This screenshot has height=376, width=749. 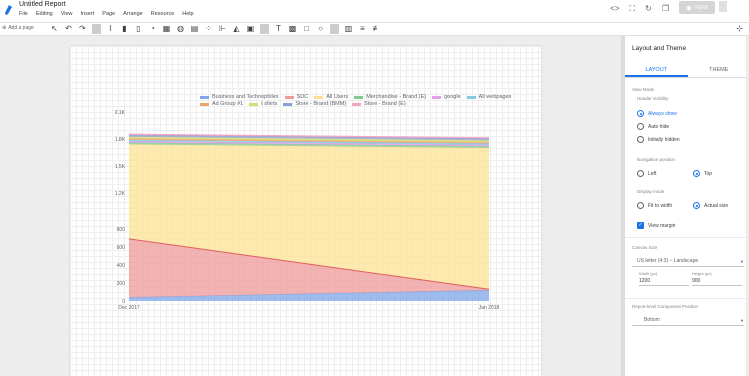 I want to click on text-icon: T, so click(x=278, y=29).